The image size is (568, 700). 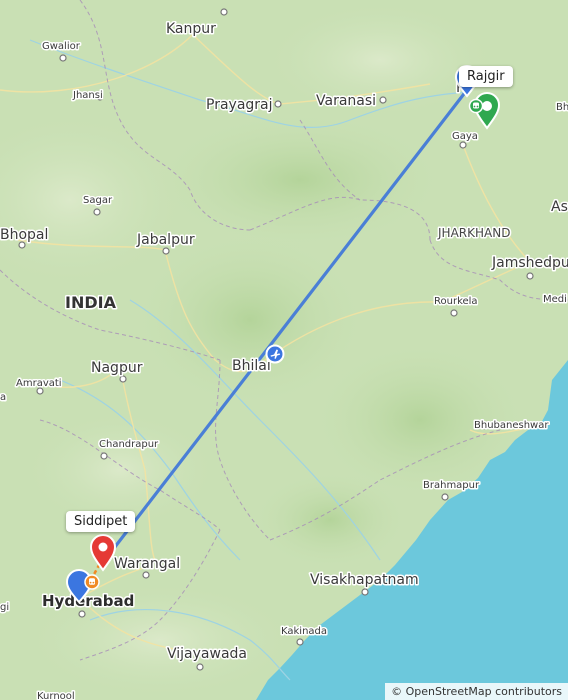 What do you see at coordinates (39, 383) in the screenshot?
I see `label-amravati: Amravati` at bounding box center [39, 383].